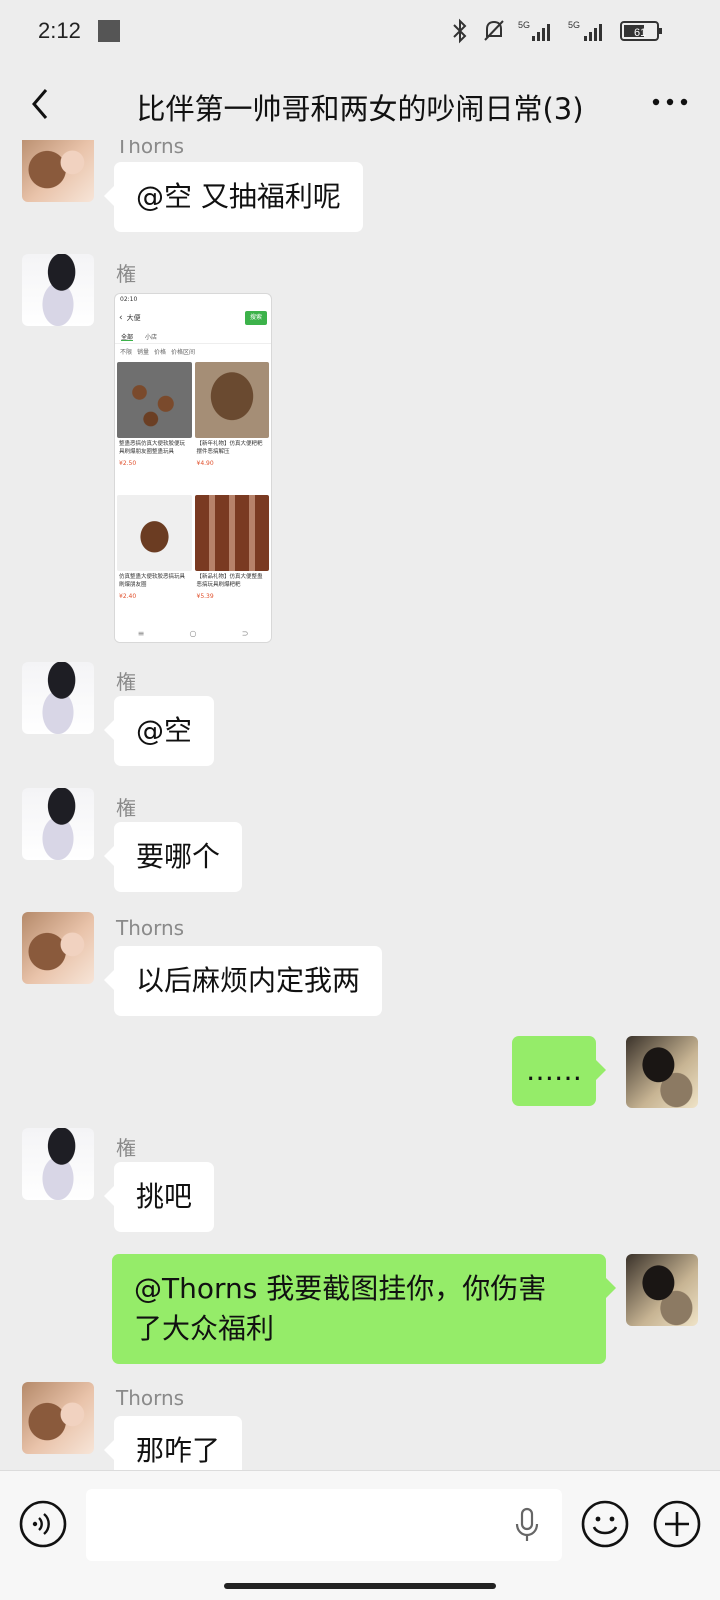  I want to click on image-search-query: 大便, so click(133, 318).